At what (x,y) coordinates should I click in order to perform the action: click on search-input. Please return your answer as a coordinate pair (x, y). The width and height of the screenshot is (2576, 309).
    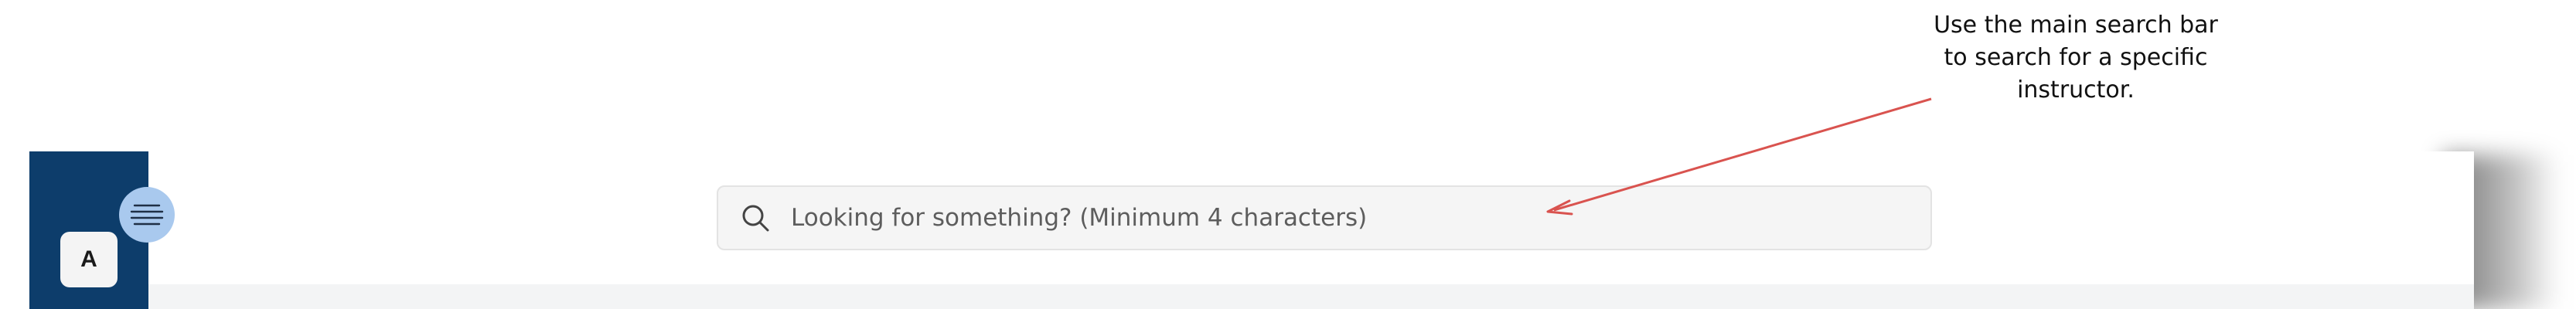
    Looking at the image, I should click on (1352, 218).